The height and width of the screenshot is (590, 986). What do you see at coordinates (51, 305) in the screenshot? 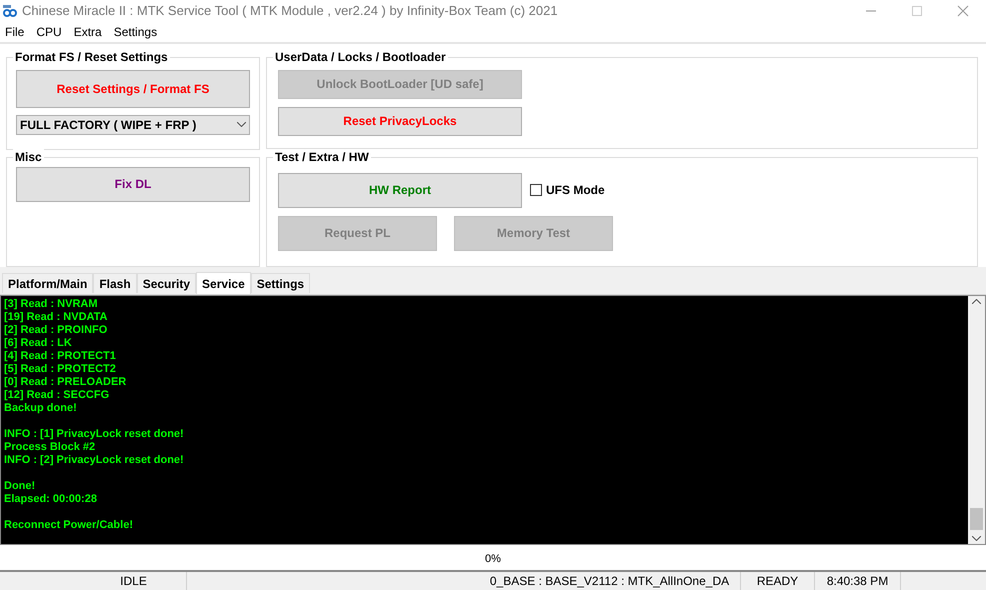
I see `log-line: [3] Read : NVRAM` at bounding box center [51, 305].